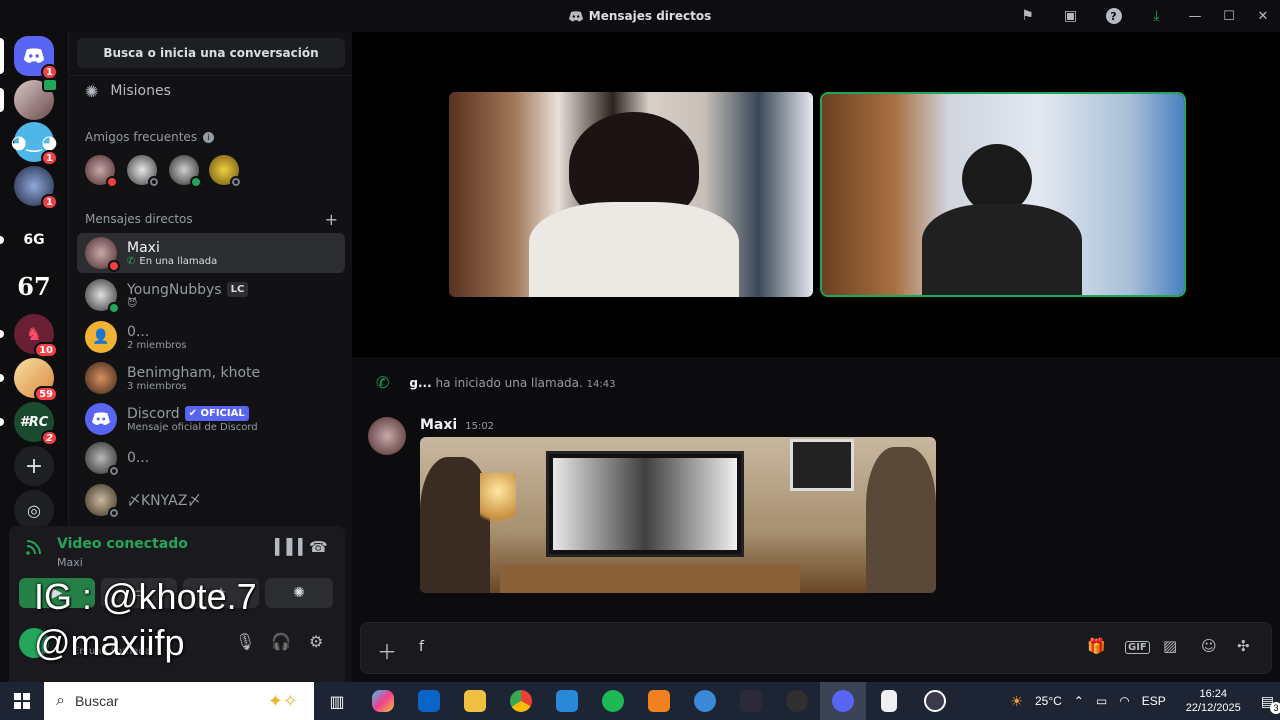 This screenshot has height=720, width=1280. I want to click on clock-date: 22/12/2025, so click(1213, 708).